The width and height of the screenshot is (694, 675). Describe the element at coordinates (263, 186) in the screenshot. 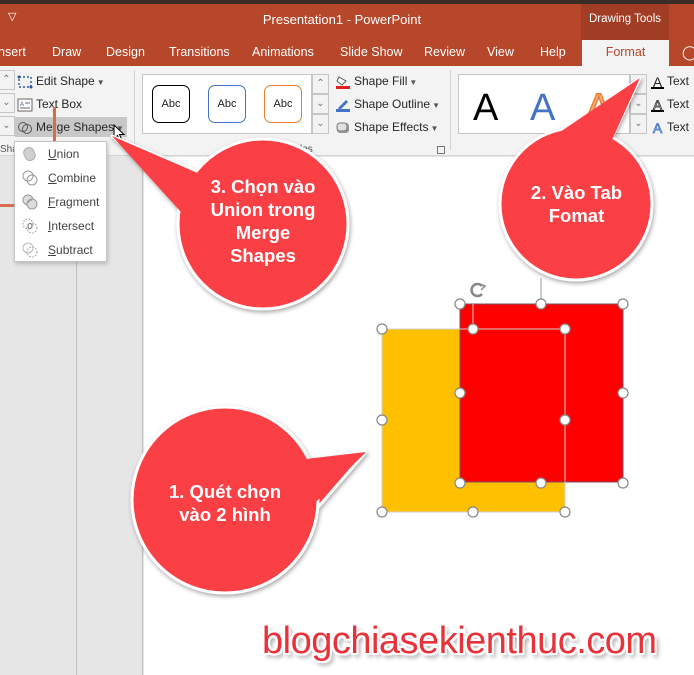

I see `callout-line: 3. Chọn vào` at that location.